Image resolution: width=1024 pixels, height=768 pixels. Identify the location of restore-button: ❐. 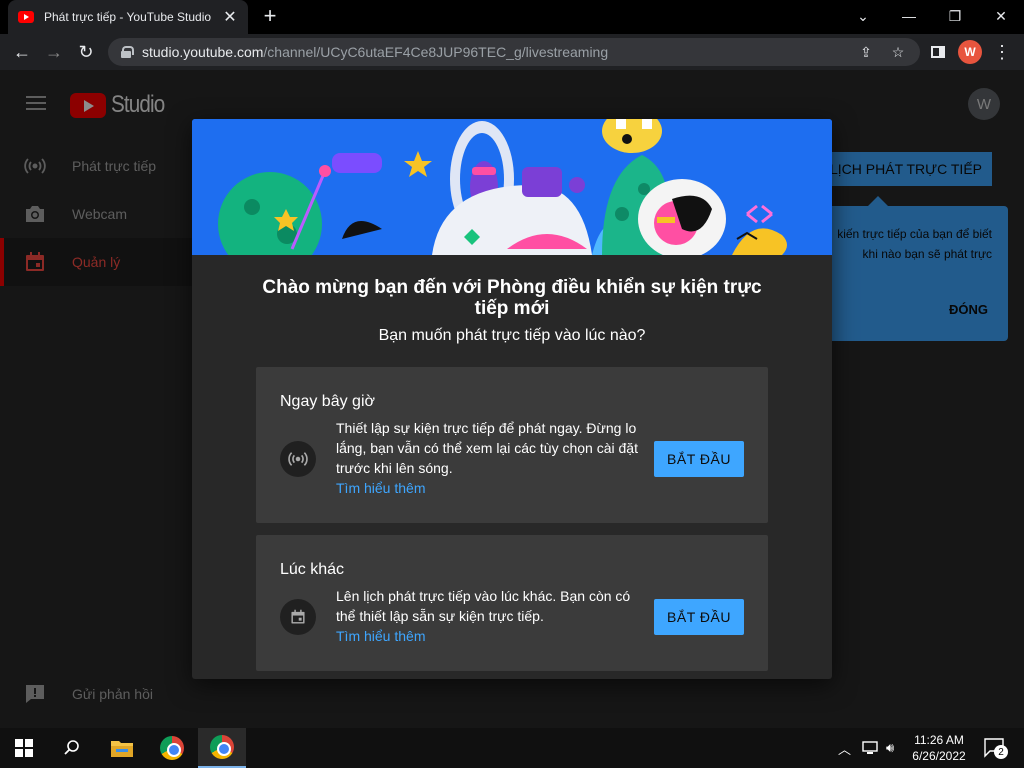
(955, 16).